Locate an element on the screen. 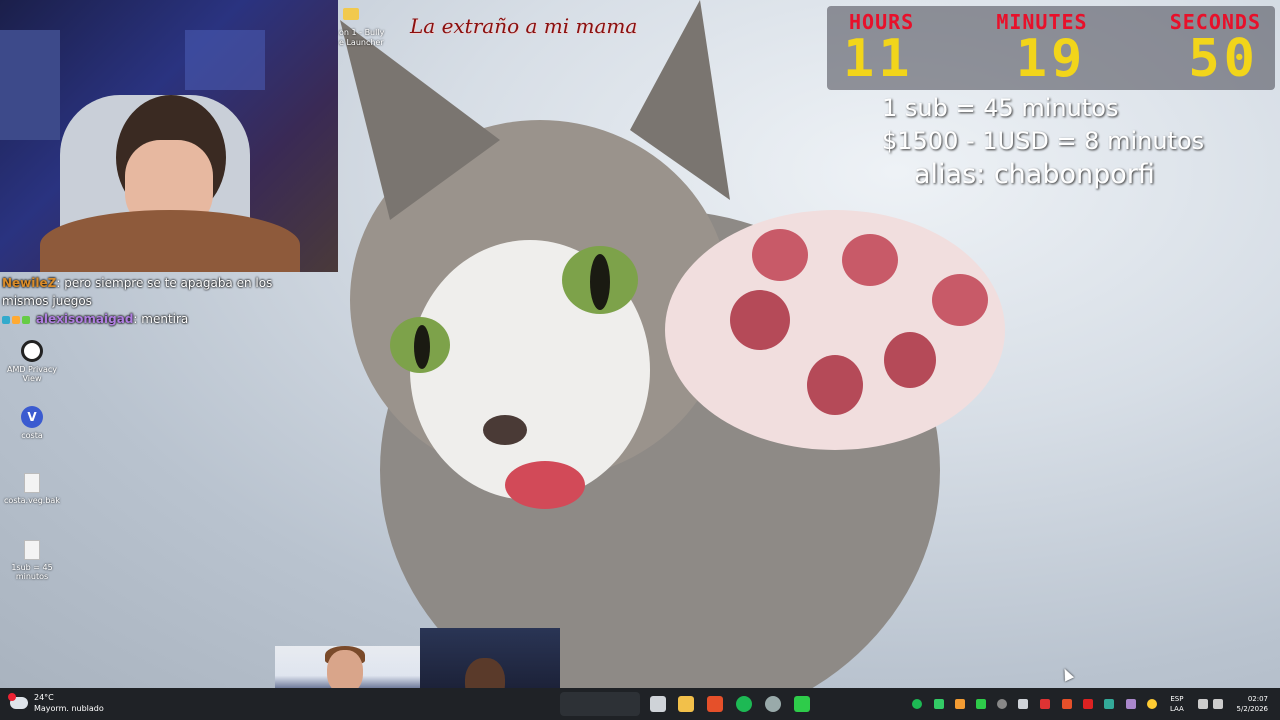 The height and width of the screenshot is (720, 1280). system-clock: 02:07 5/2/2026 is located at coordinates (1249, 704).